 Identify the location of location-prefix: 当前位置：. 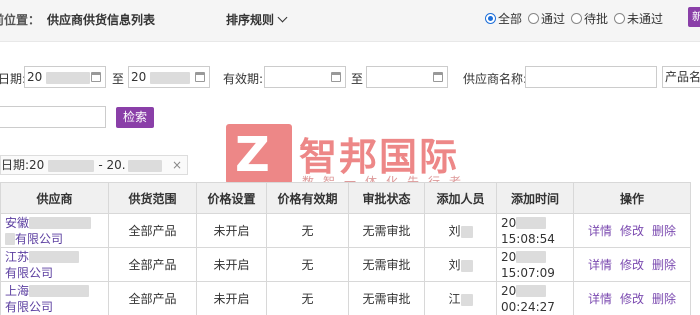
(20, 20).